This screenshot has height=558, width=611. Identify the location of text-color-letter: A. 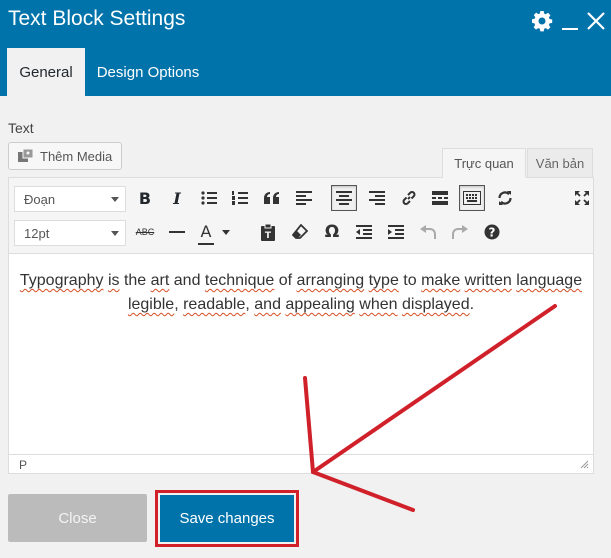
(206, 231).